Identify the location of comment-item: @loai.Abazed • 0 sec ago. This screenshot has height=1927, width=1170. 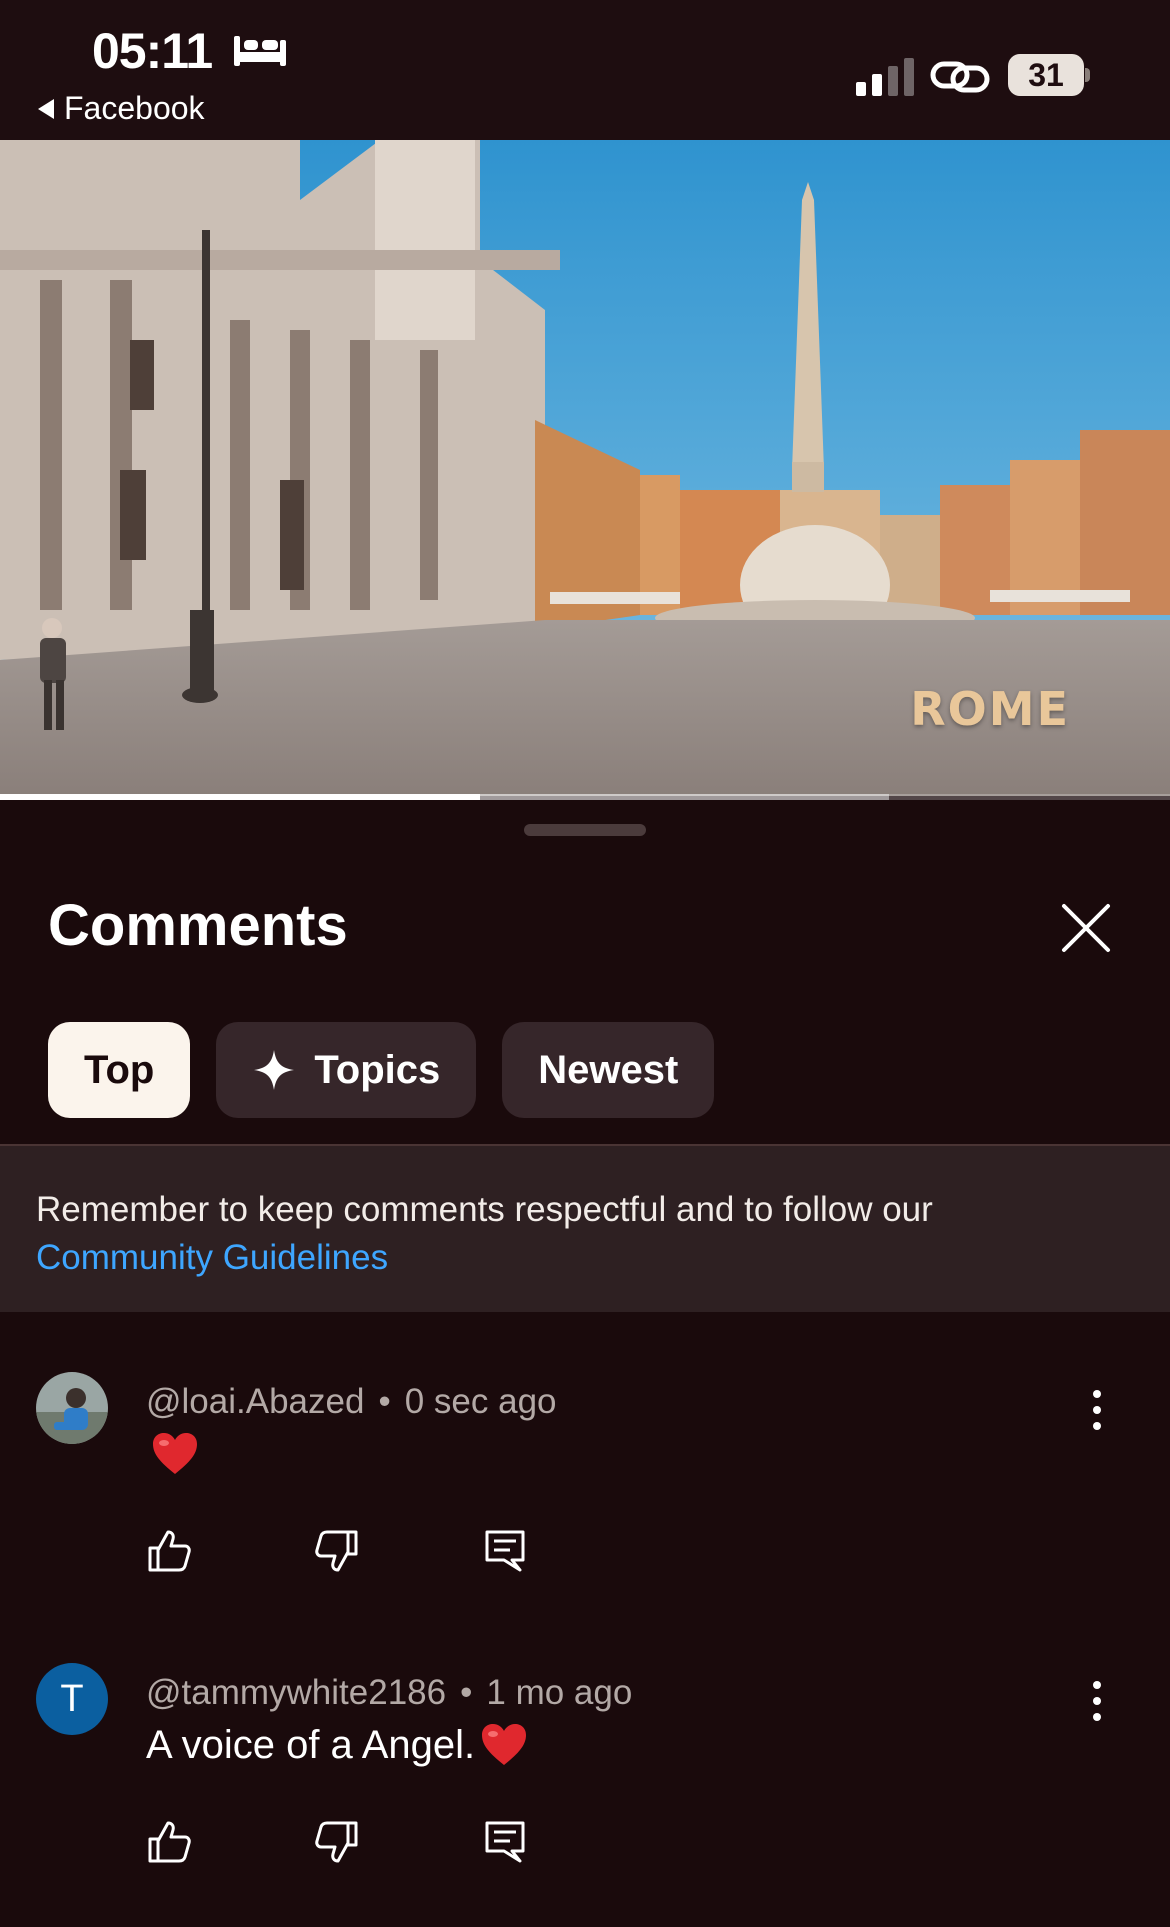
(585, 1512).